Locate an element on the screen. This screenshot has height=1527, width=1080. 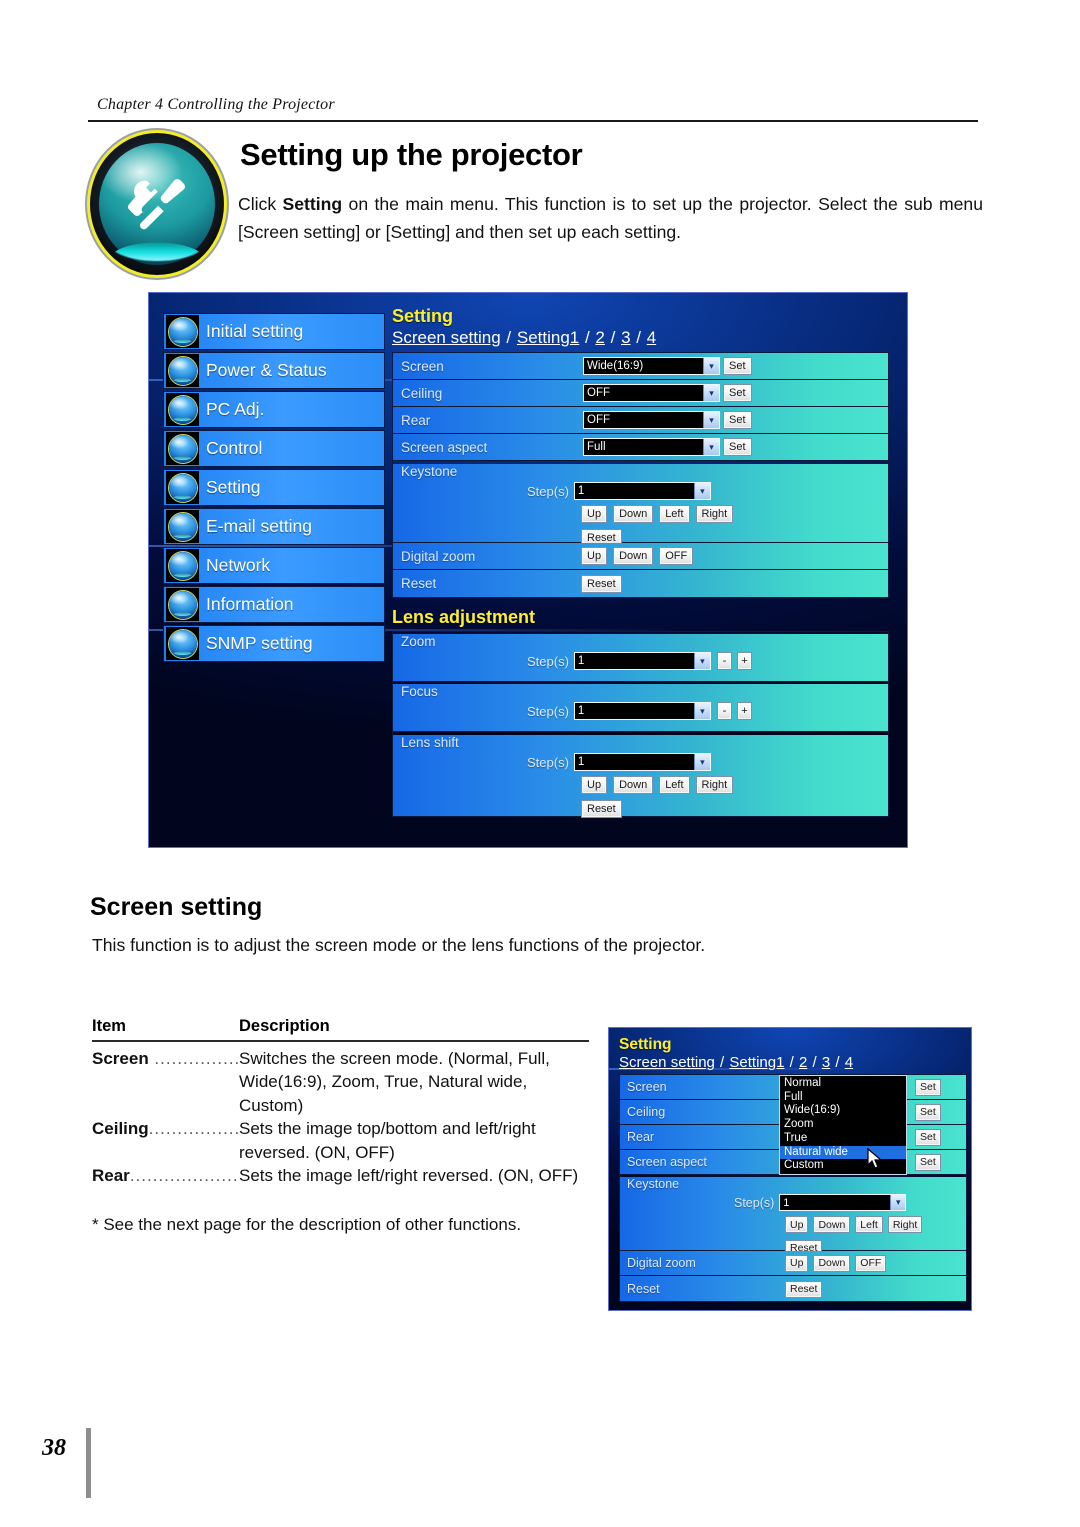
sidebar-item-email-setting: E-mail setting is located at coordinates (274, 526).